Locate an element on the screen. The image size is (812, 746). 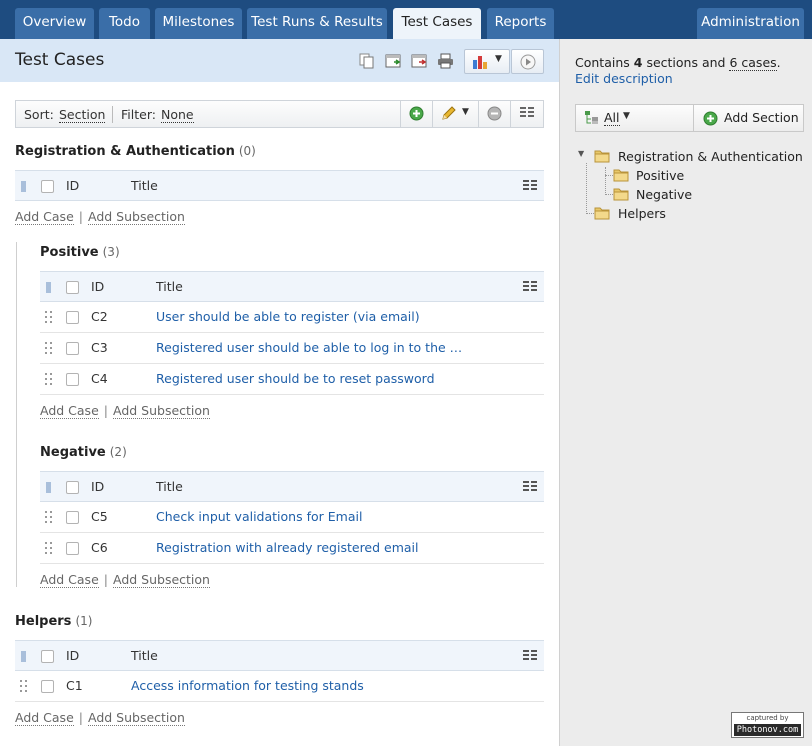
table-row: C5 Check input validations for Email is located at coordinates (292, 517).